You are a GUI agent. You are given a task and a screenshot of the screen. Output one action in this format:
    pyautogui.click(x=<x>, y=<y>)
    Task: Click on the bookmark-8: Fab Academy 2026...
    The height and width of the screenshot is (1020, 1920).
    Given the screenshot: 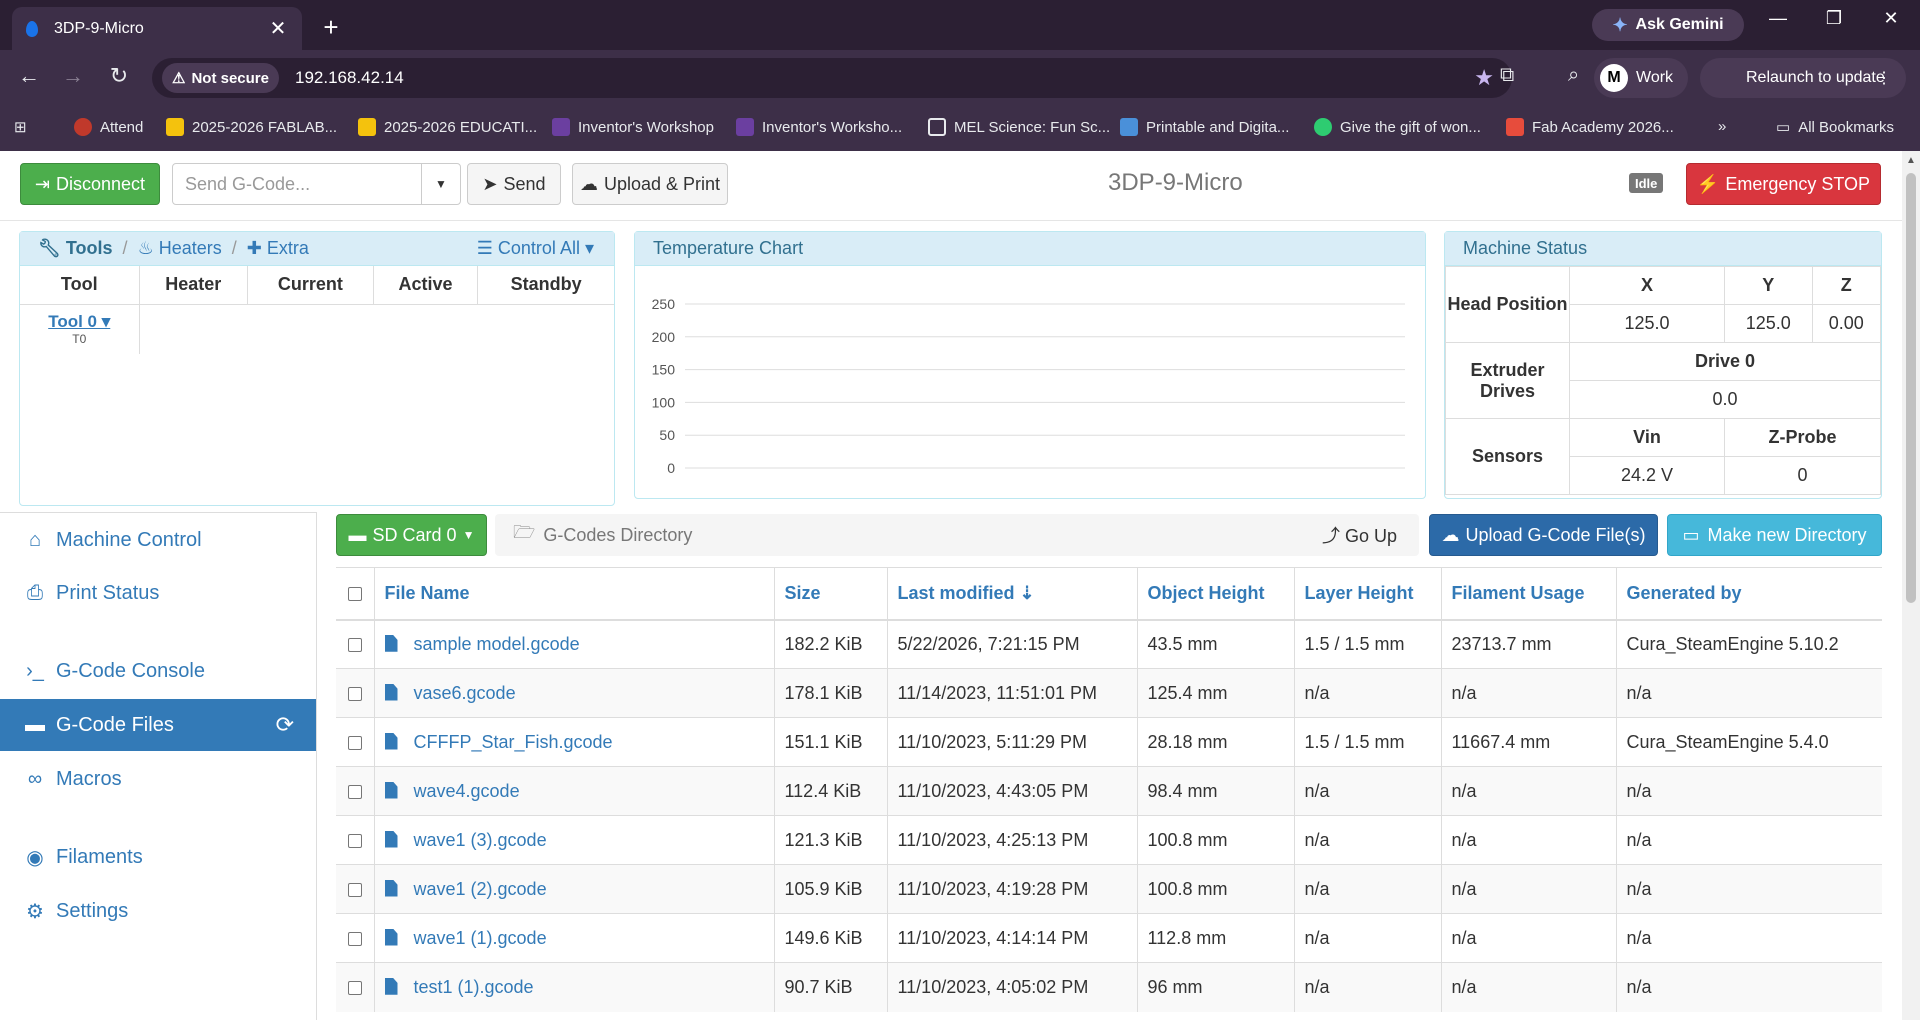 What is the action you would take?
    pyautogui.click(x=1590, y=127)
    